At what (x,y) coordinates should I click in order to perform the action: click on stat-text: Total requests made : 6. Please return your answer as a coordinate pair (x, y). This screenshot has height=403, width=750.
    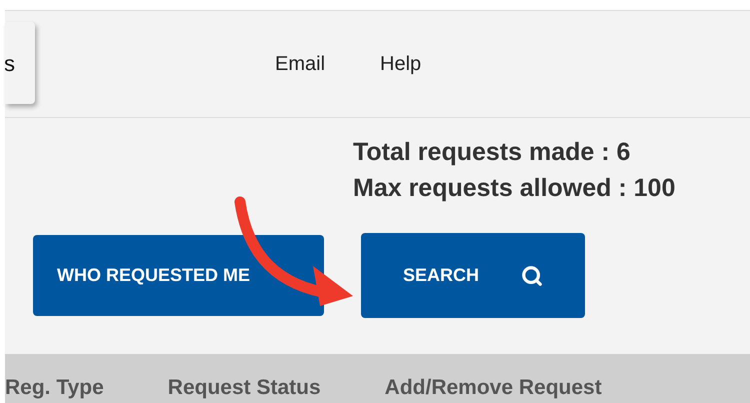
    Looking at the image, I should click on (492, 152).